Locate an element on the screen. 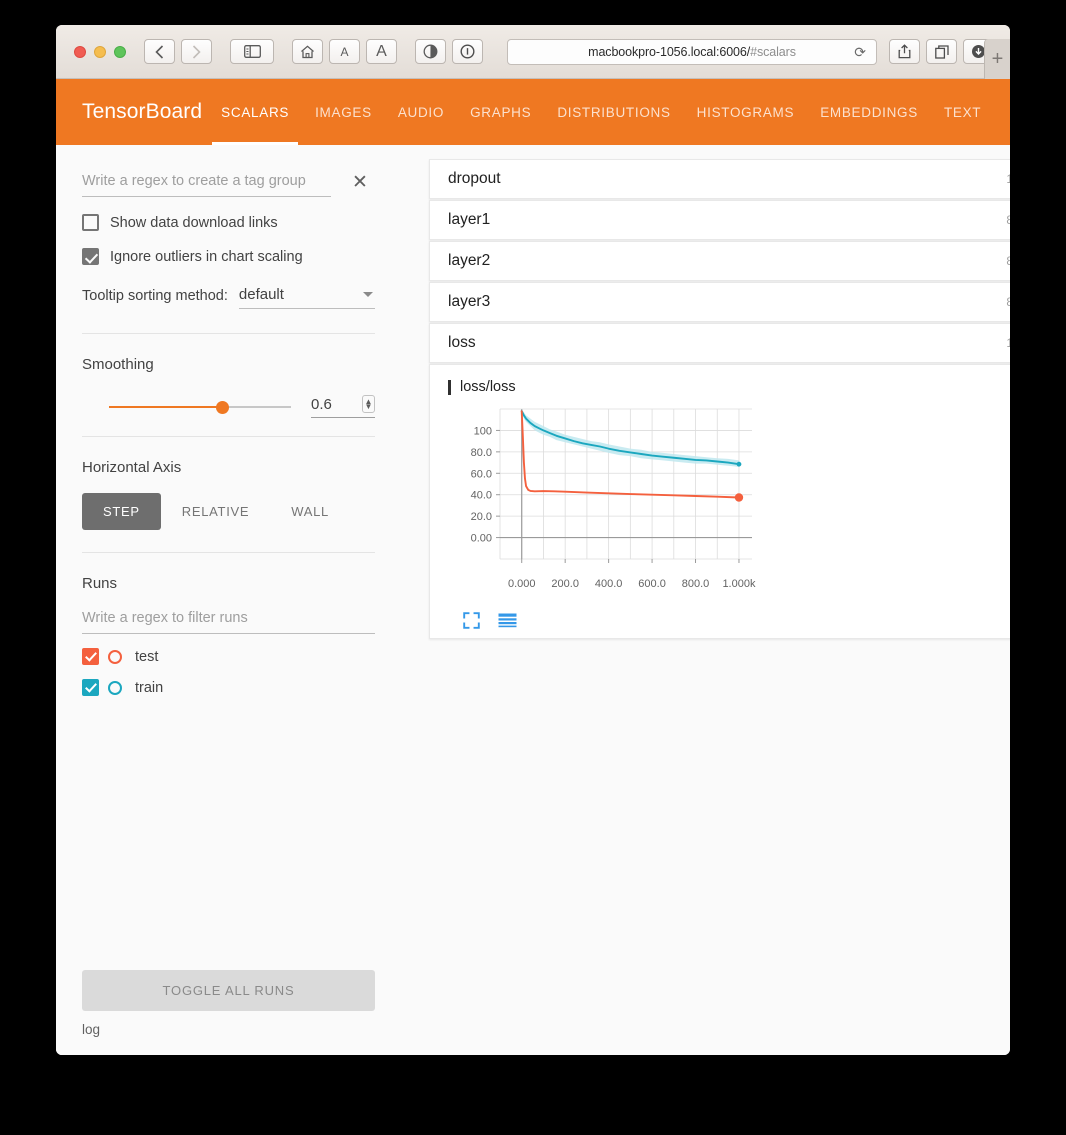  sidebar-toggle-icon is located at coordinates (252, 51).